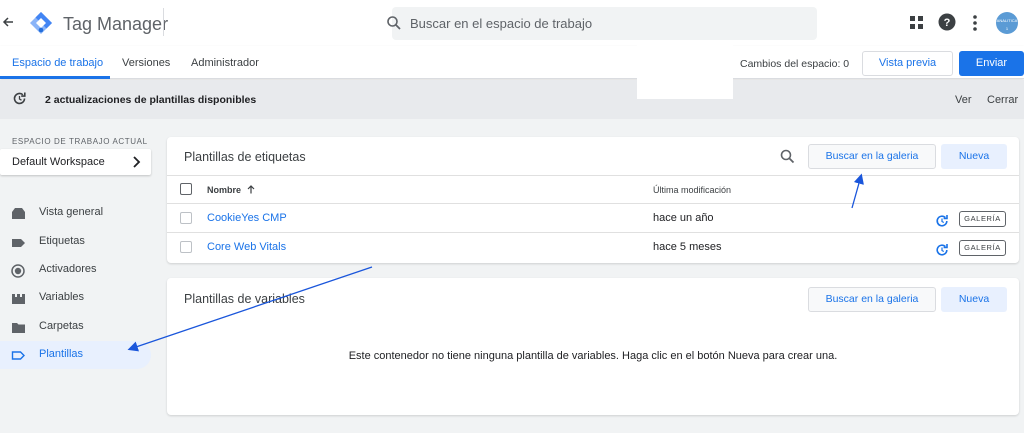 Image resolution: width=1024 pixels, height=433 pixels. What do you see at coordinates (9, 23) in the screenshot?
I see `back-arrow-icon` at bounding box center [9, 23].